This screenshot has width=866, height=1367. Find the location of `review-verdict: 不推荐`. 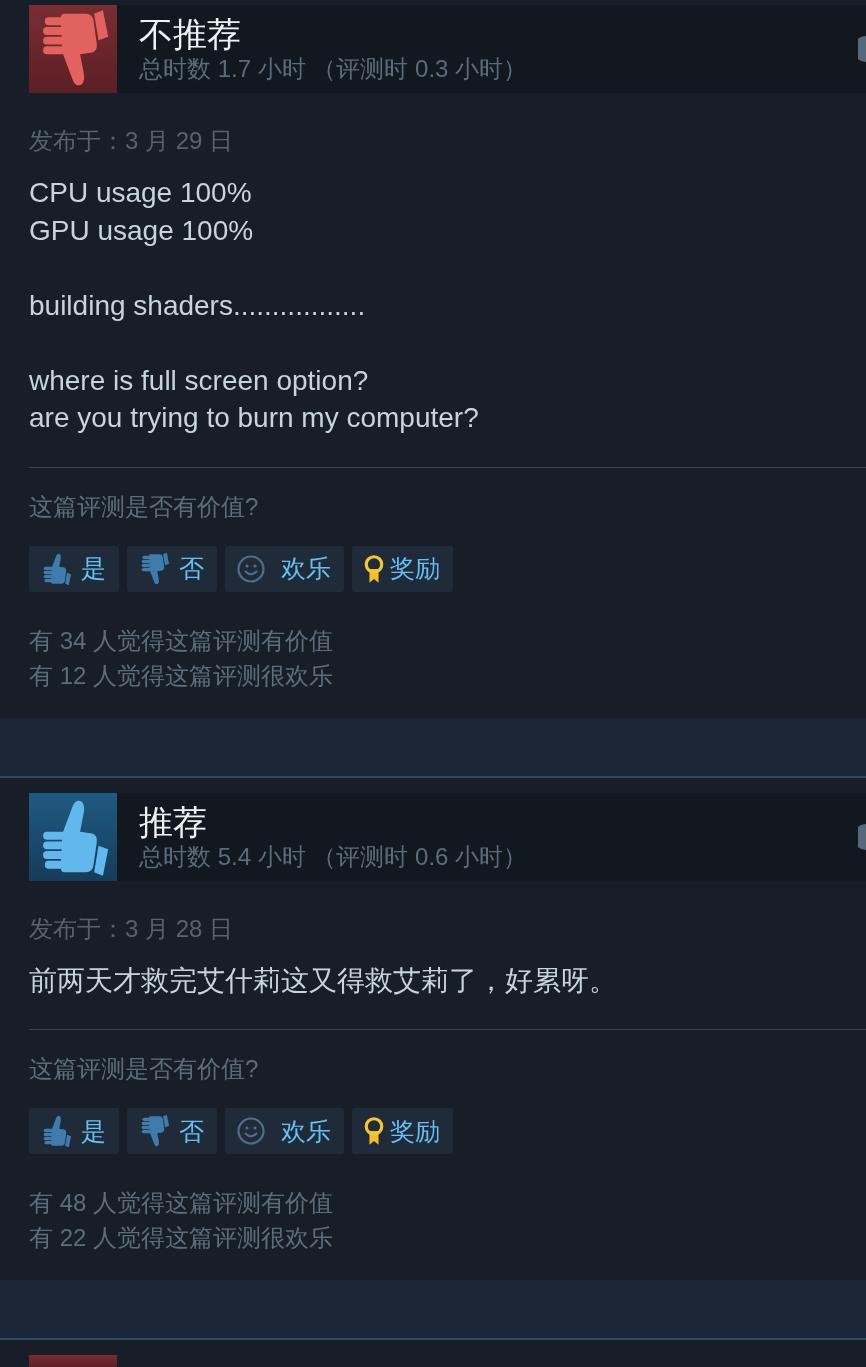

review-verdict: 不推荐 is located at coordinates (190, 34).